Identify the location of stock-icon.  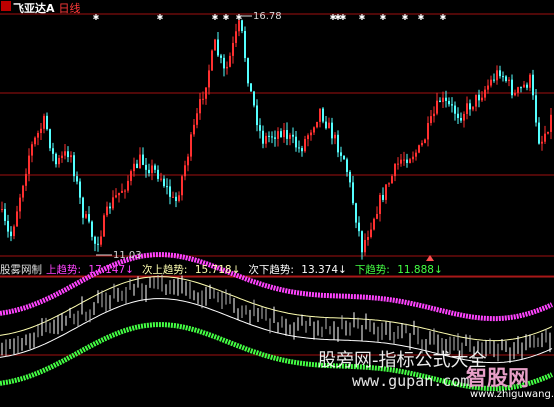
(6, 6).